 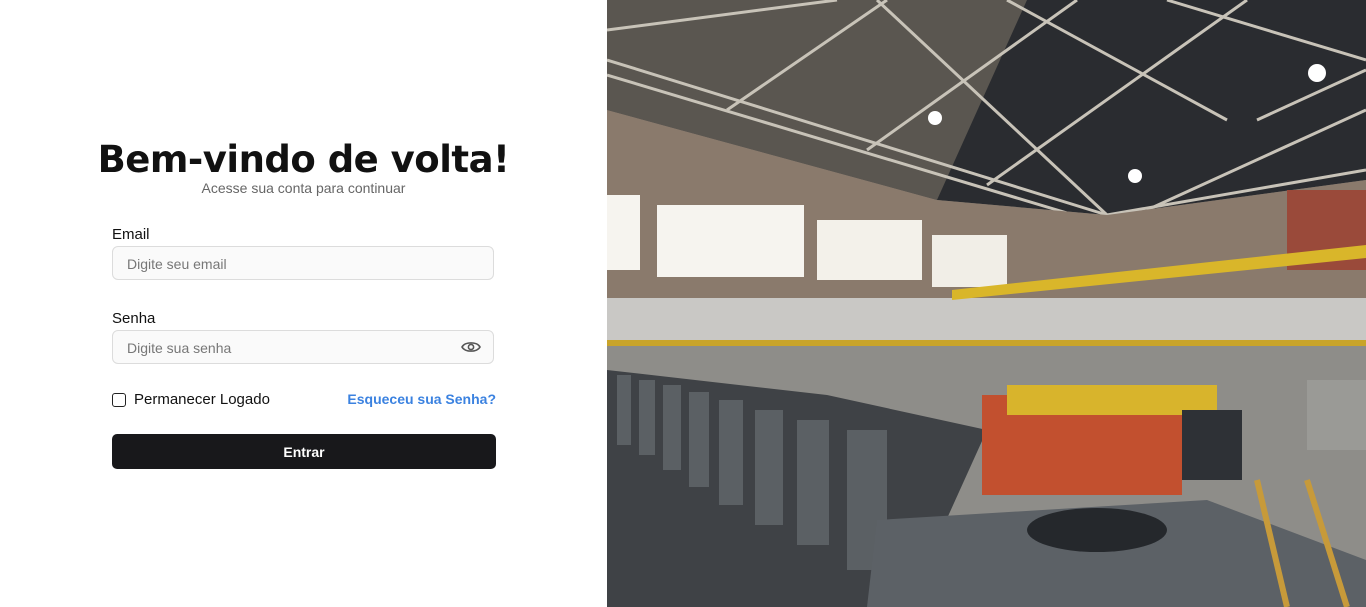 What do you see at coordinates (134, 318) in the screenshot?
I see `password-label: Senha` at bounding box center [134, 318].